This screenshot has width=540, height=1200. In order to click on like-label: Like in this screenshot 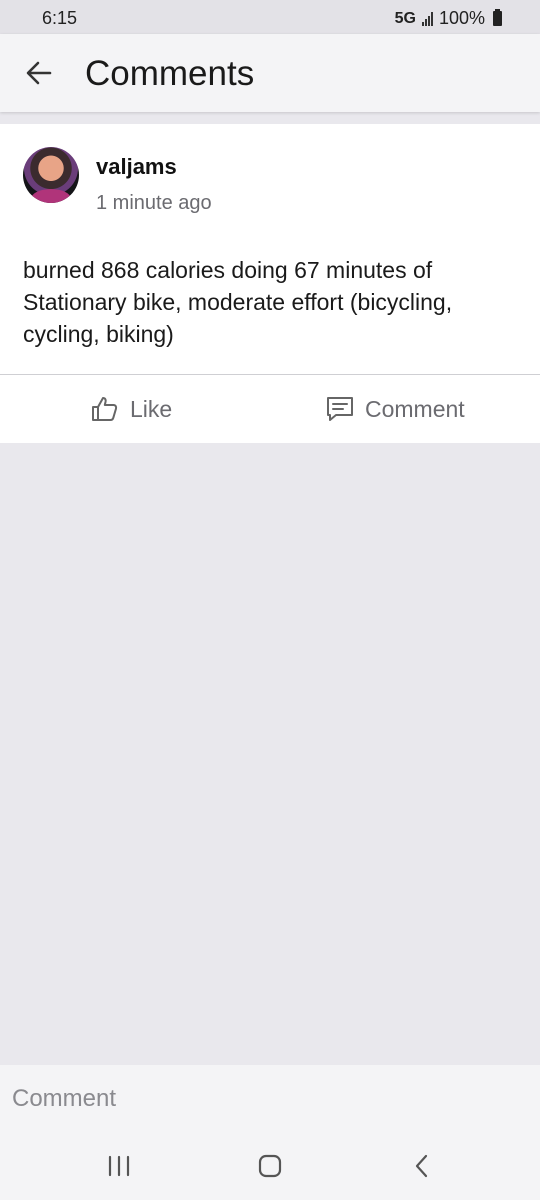, I will do `click(151, 408)`.